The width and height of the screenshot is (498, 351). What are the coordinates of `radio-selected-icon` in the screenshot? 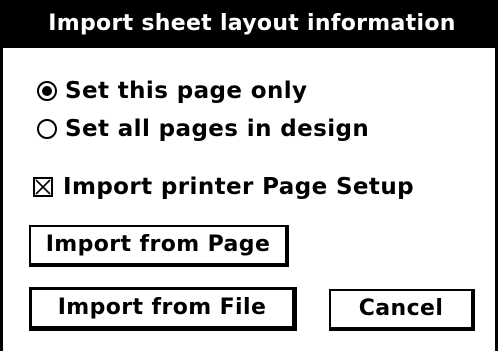 It's located at (47, 91).